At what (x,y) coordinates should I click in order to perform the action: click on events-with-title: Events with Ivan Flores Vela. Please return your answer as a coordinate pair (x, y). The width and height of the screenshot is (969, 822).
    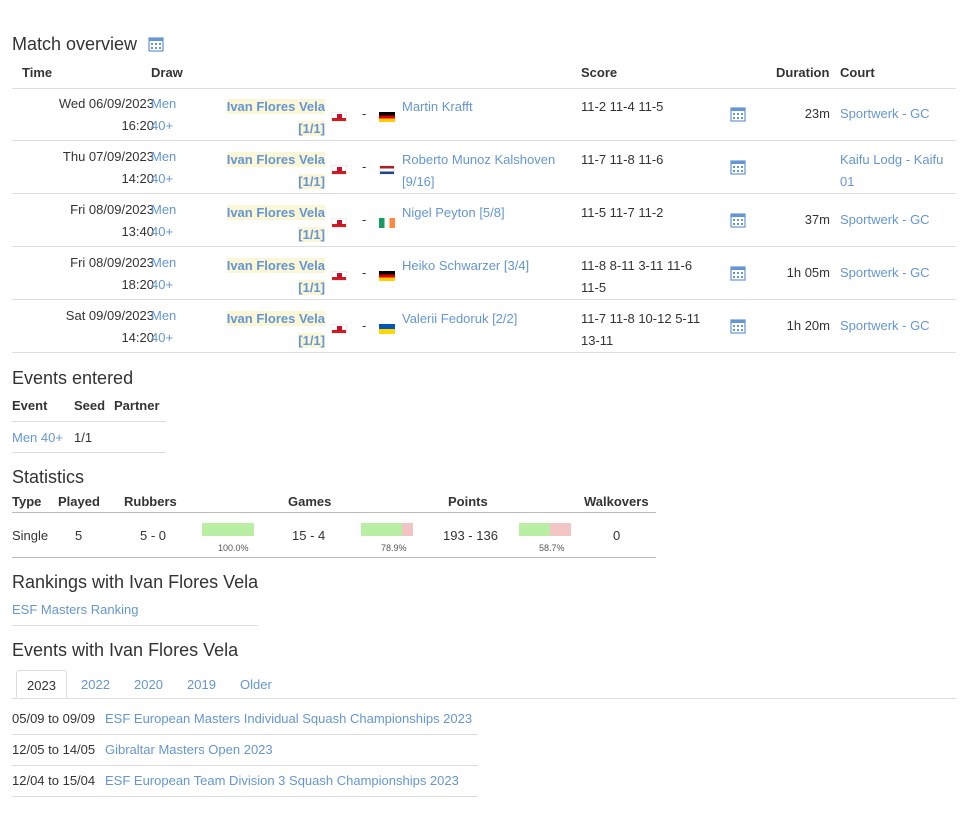
    Looking at the image, I should click on (125, 650).